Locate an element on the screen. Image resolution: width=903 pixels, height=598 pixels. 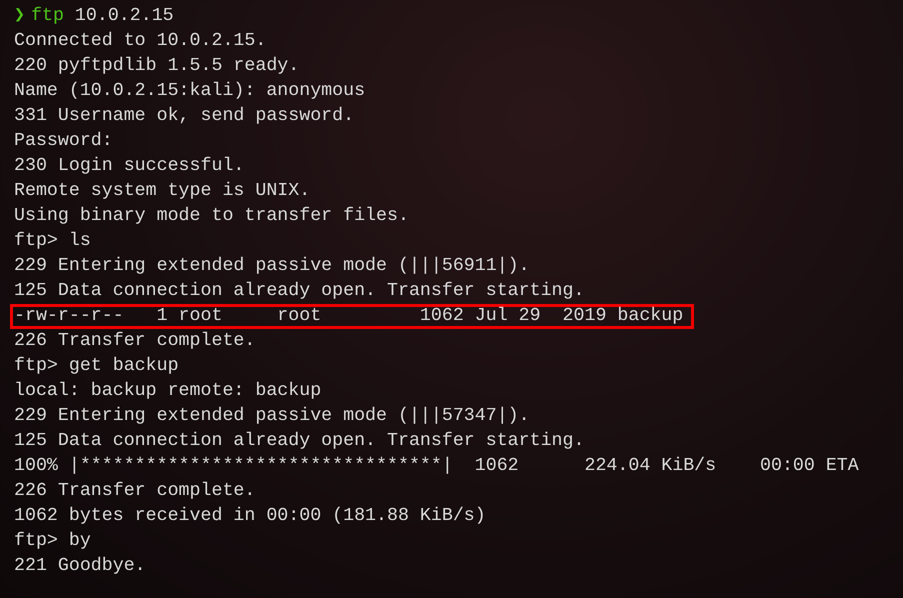
terminal-line: 220 pyftpdlib 1.5.5 ready. is located at coordinates (157, 66).